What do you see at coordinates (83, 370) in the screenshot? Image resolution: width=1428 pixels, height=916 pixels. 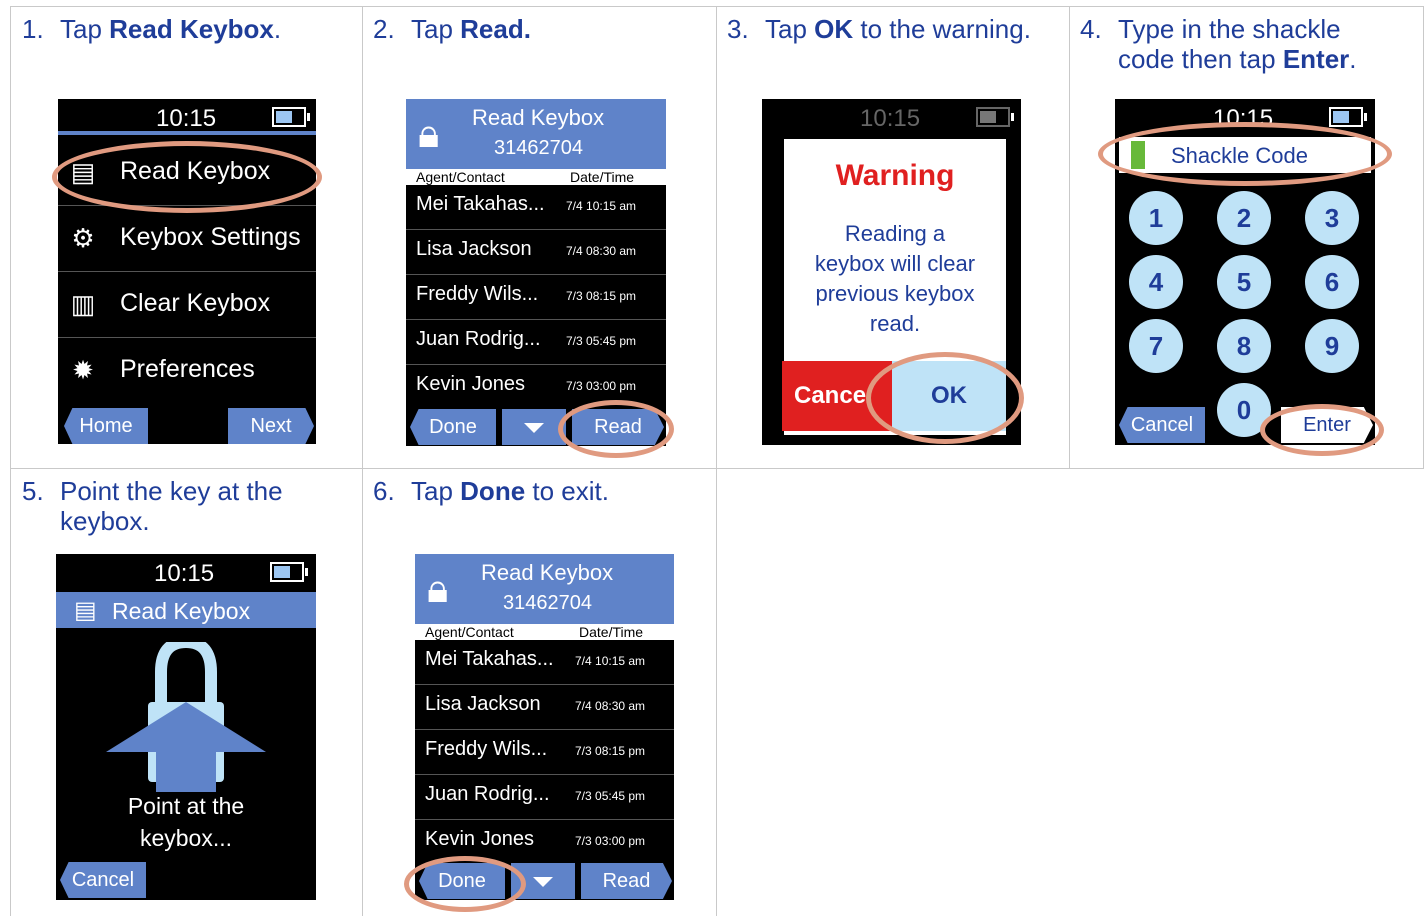 I see `gear-icon: ✹` at bounding box center [83, 370].